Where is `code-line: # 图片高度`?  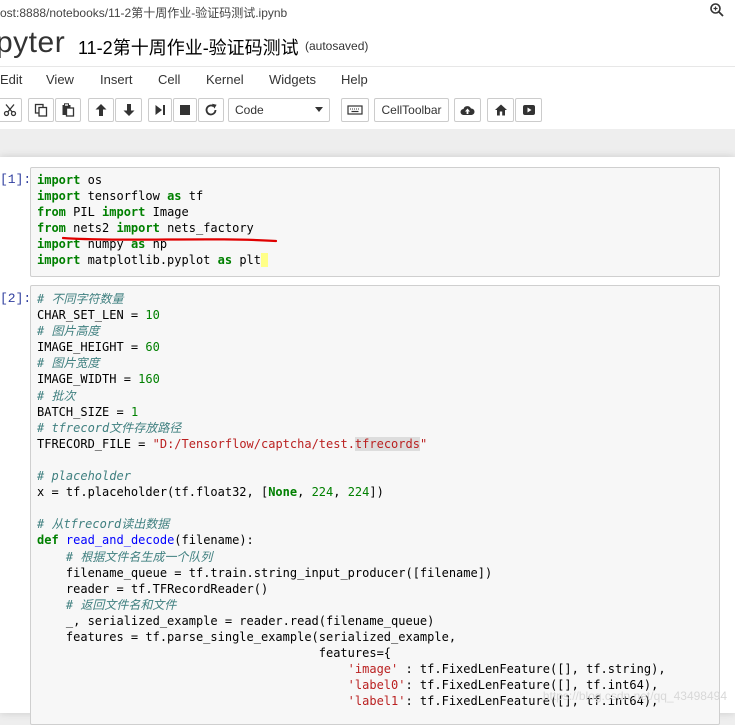 code-line: # 图片高度 is located at coordinates (68, 331).